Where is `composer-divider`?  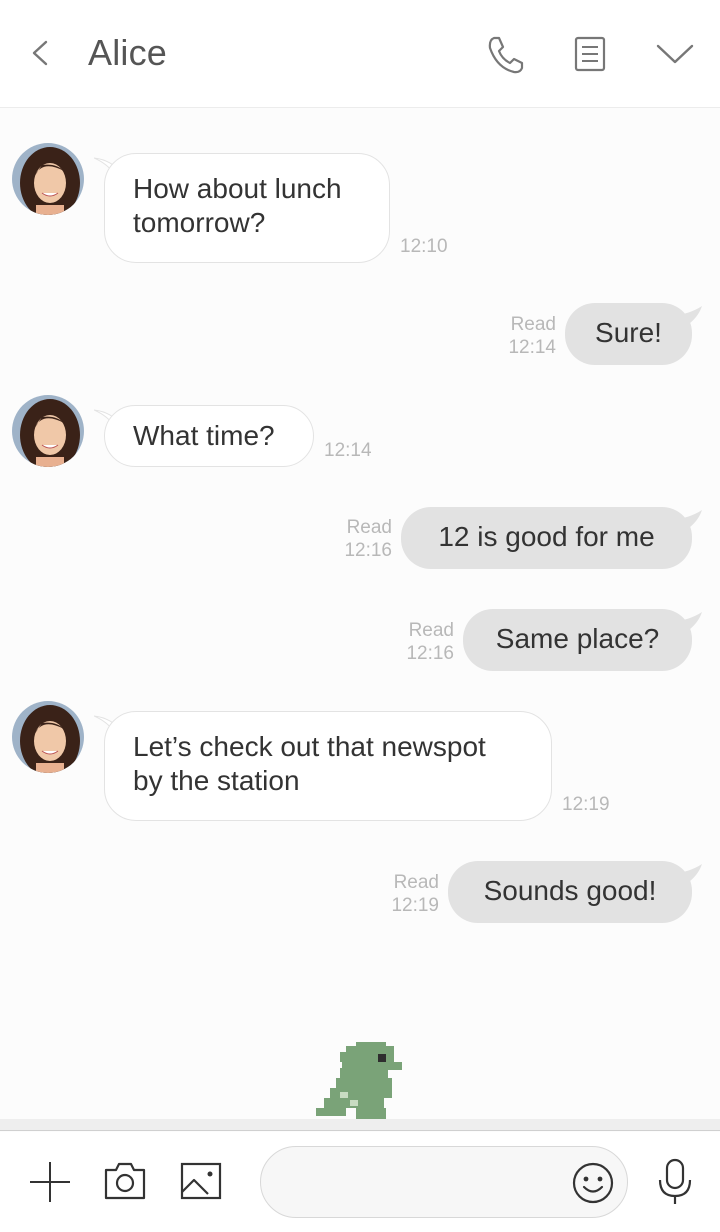
composer-divider is located at coordinates (360, 1125).